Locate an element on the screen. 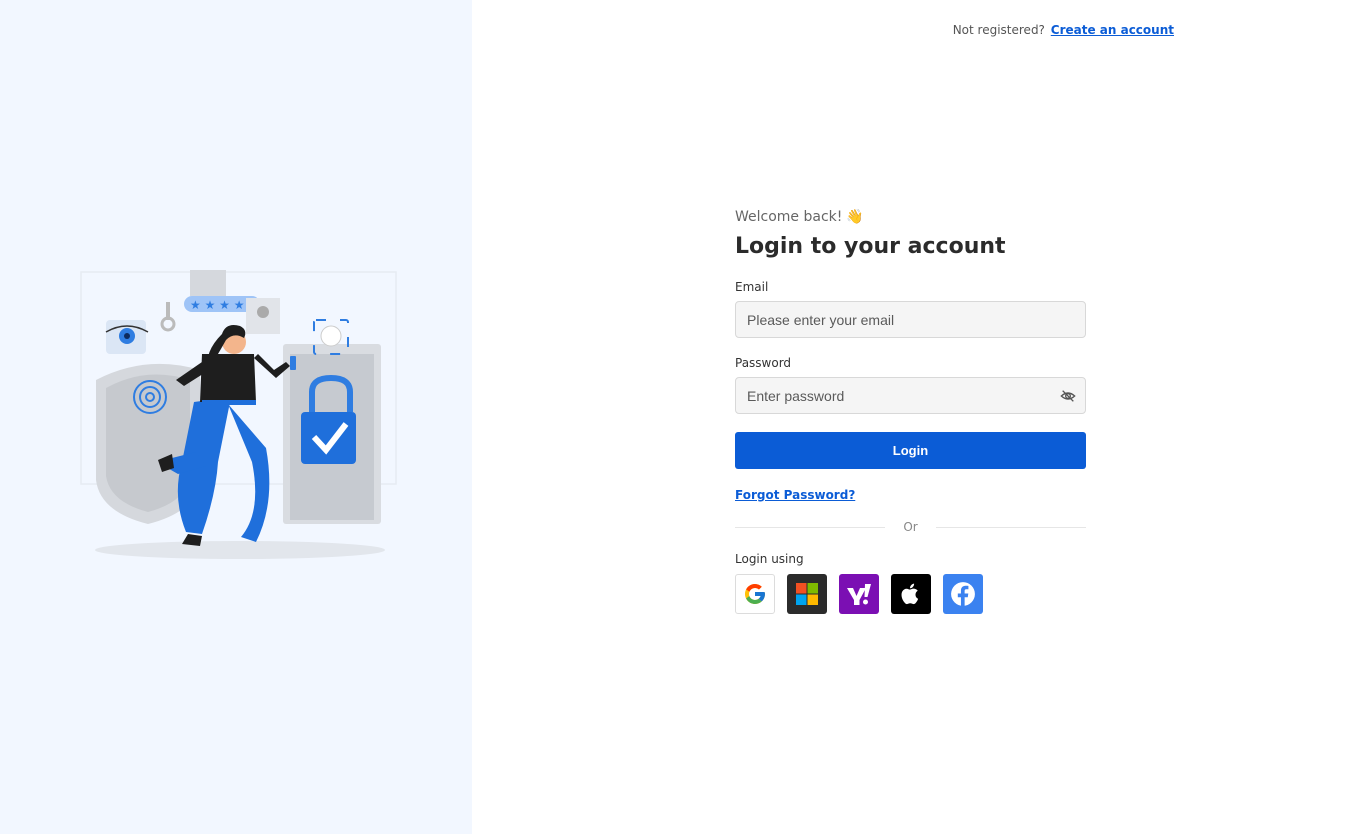  google-login-button is located at coordinates (755, 594).